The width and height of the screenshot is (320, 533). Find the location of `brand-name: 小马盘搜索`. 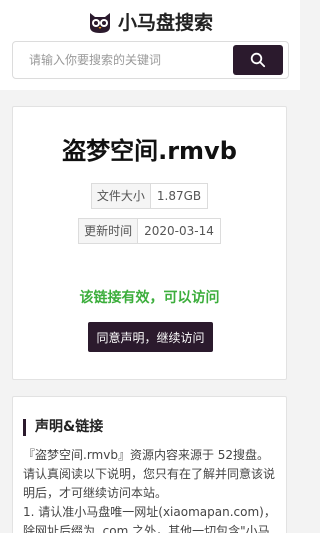

brand-name: 小马盘搜索 is located at coordinates (165, 23).